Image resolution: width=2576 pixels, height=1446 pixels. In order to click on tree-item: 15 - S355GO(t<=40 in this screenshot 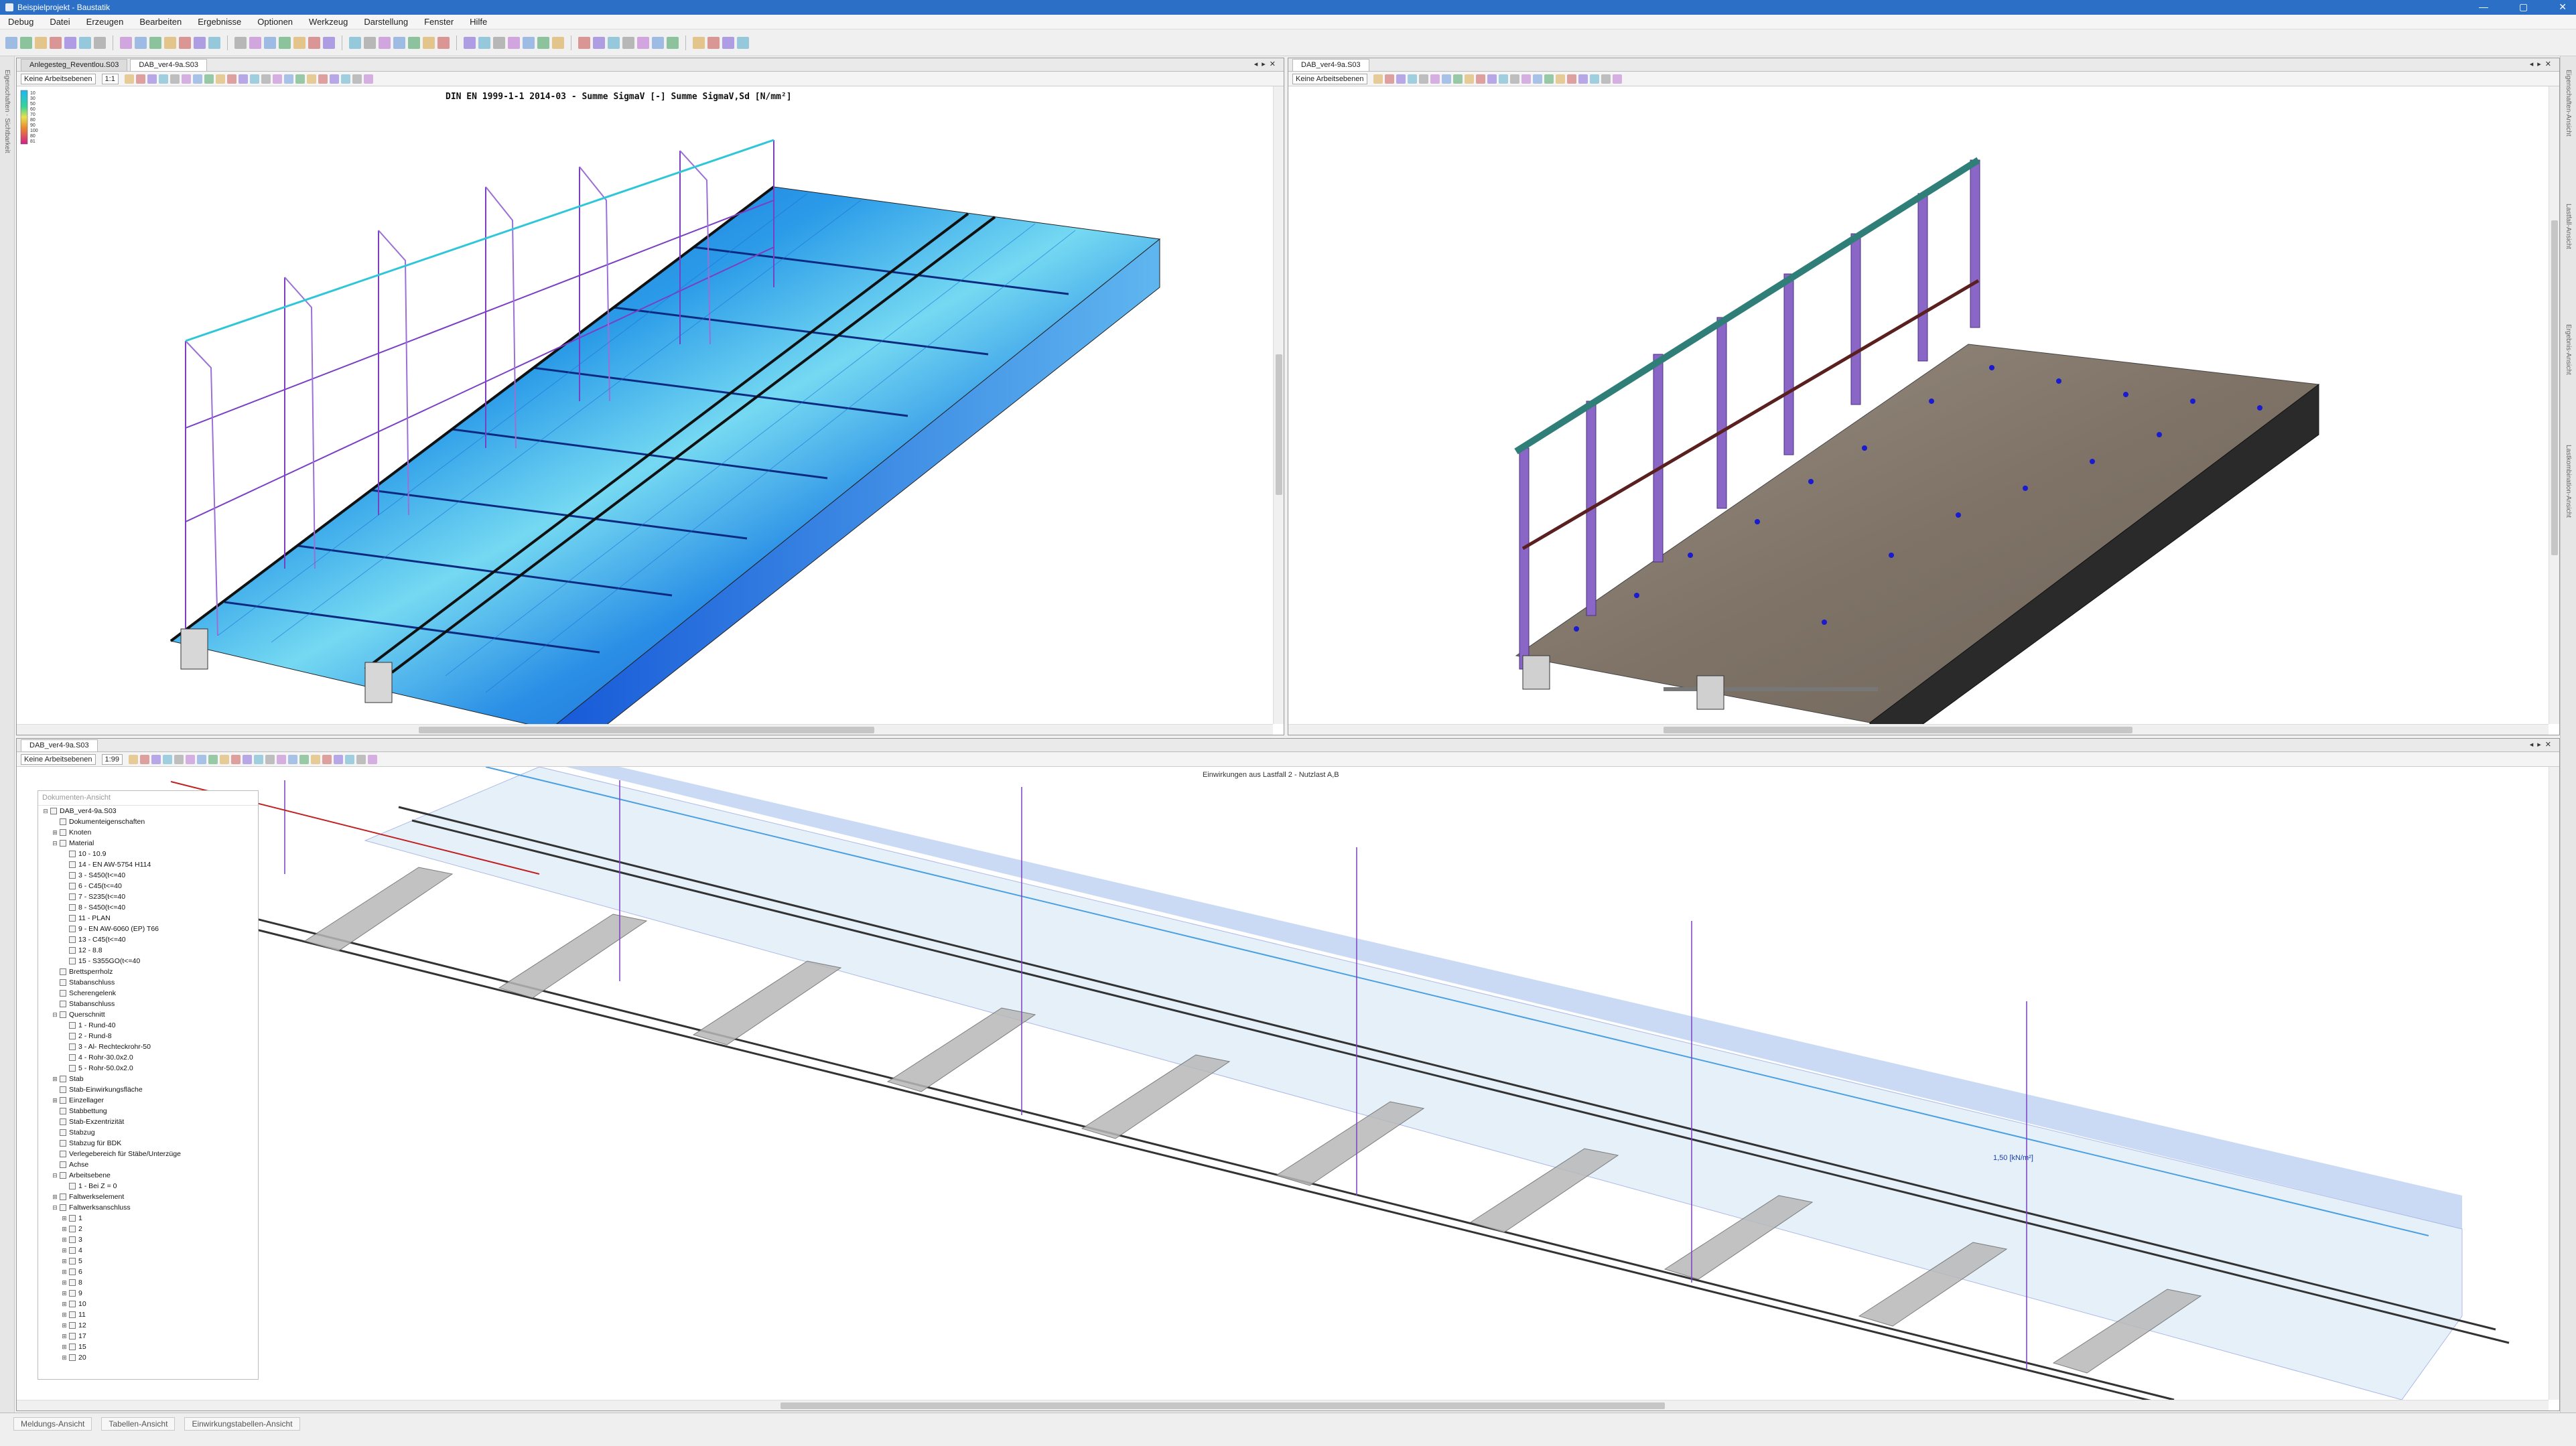, I will do `click(148, 961)`.